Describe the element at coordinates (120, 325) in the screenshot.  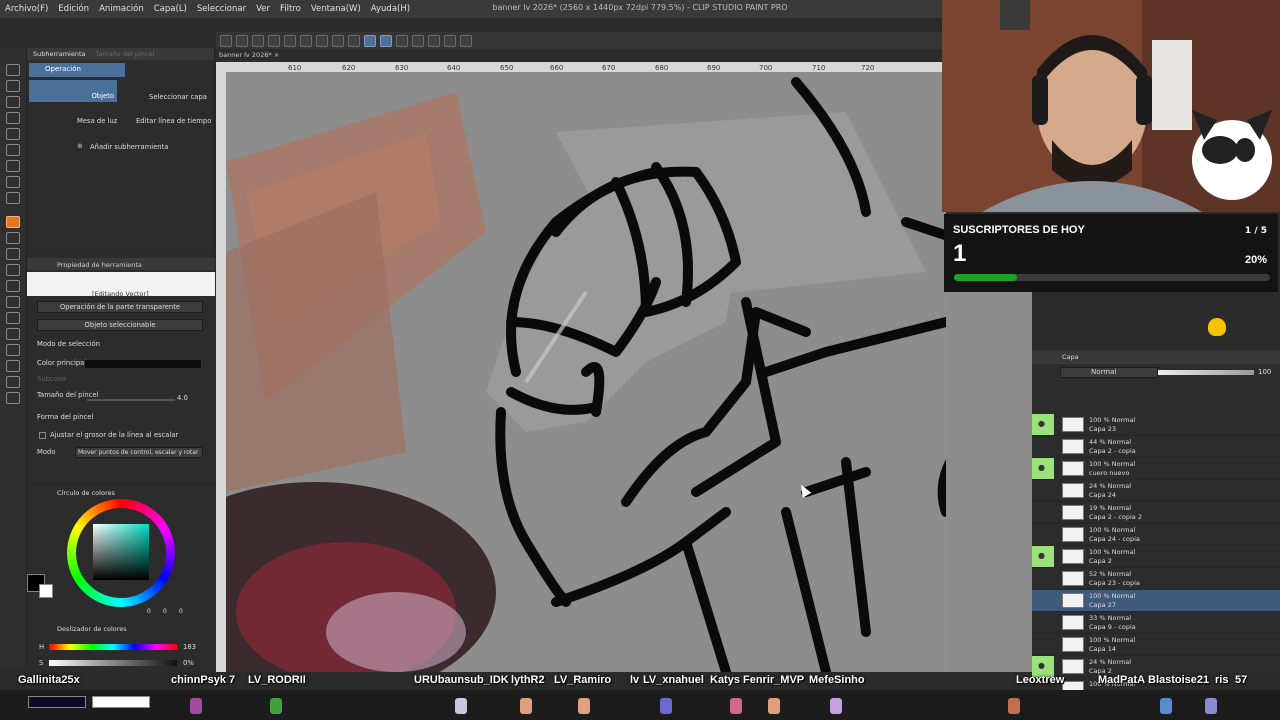
I see `selected-object-select: Objeto seleccionable` at that location.